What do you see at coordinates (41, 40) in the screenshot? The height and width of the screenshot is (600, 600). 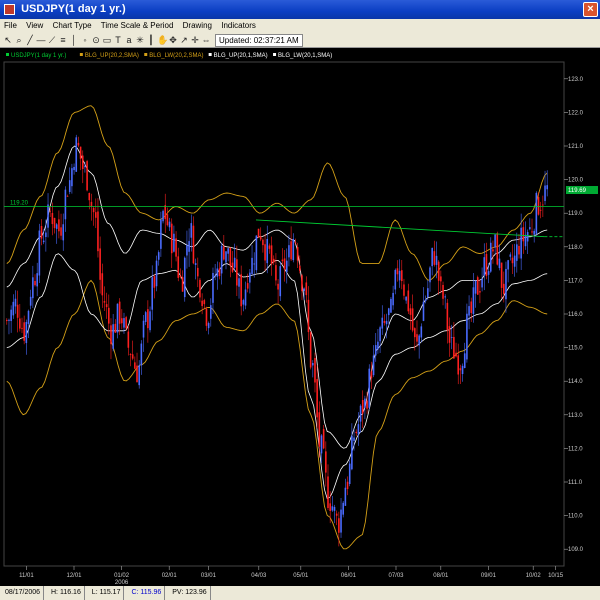 I see `hline-icon: —` at bounding box center [41, 40].